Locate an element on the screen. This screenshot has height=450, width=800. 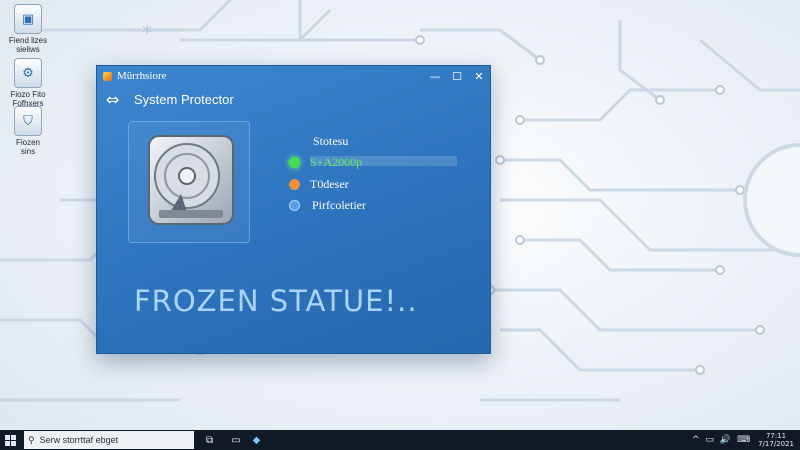
keyboard-icon: ⌨ is located at coordinates (743, 440).